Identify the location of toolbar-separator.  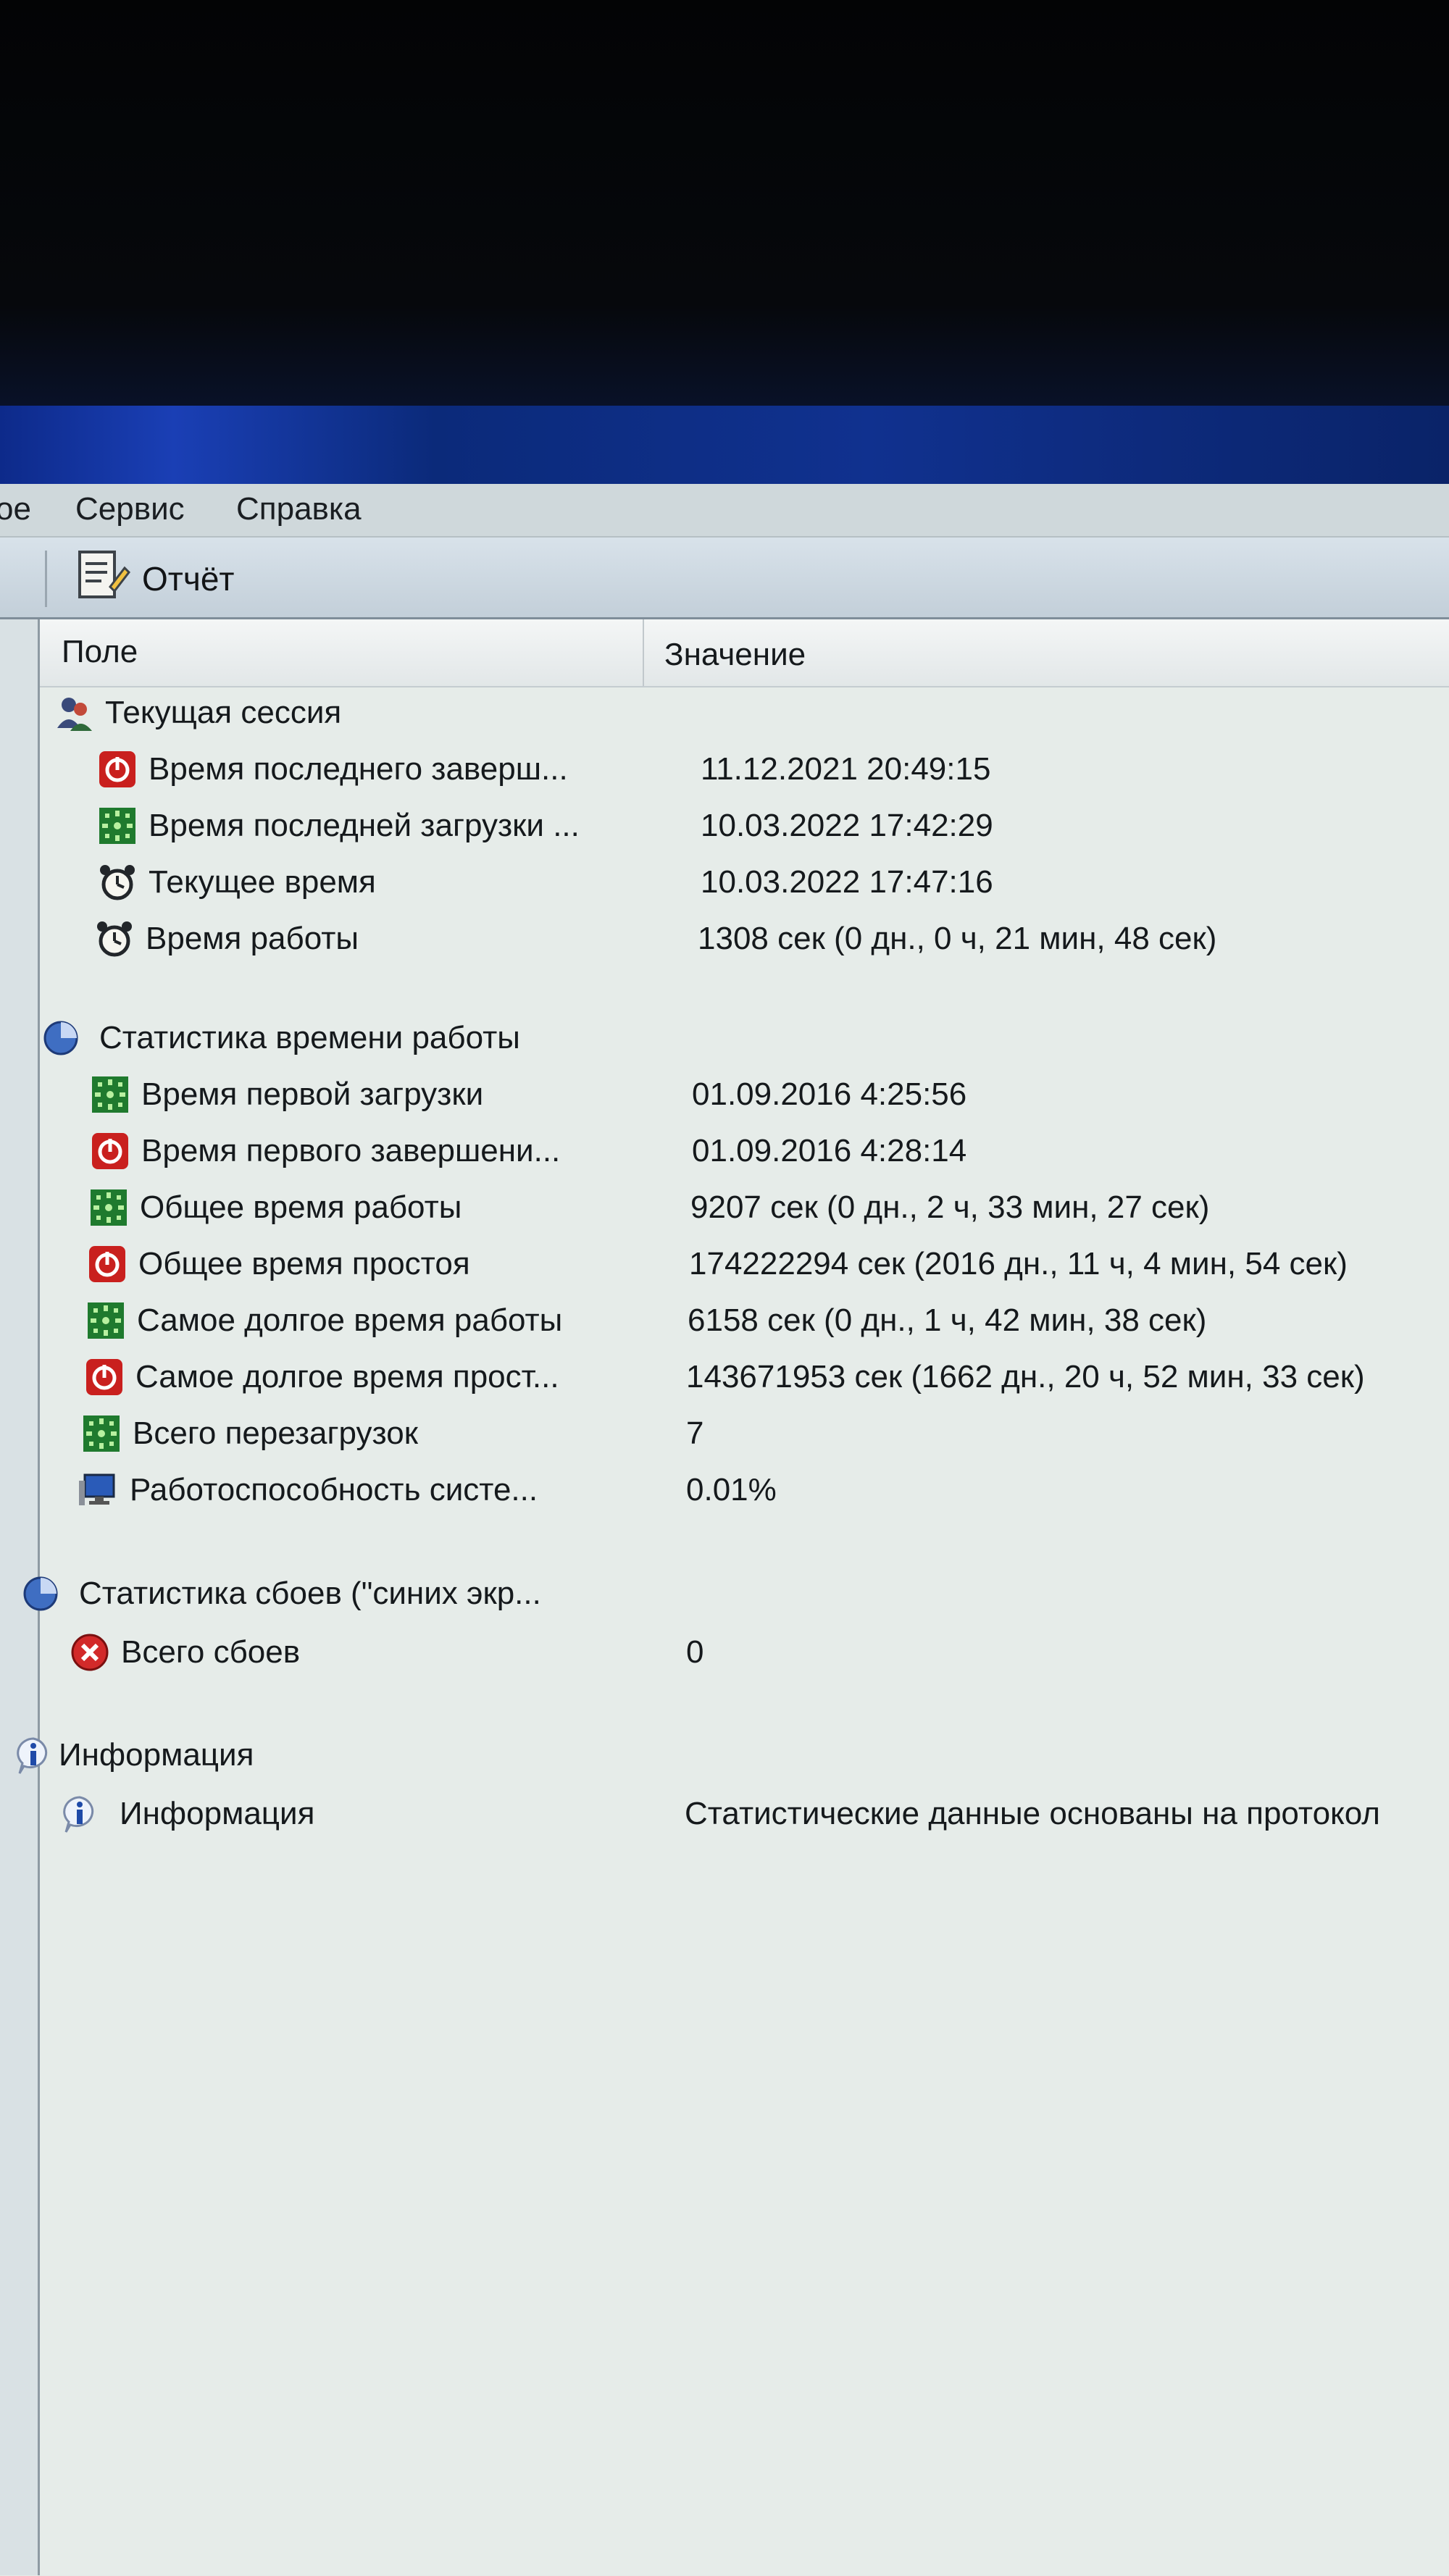
(46, 579).